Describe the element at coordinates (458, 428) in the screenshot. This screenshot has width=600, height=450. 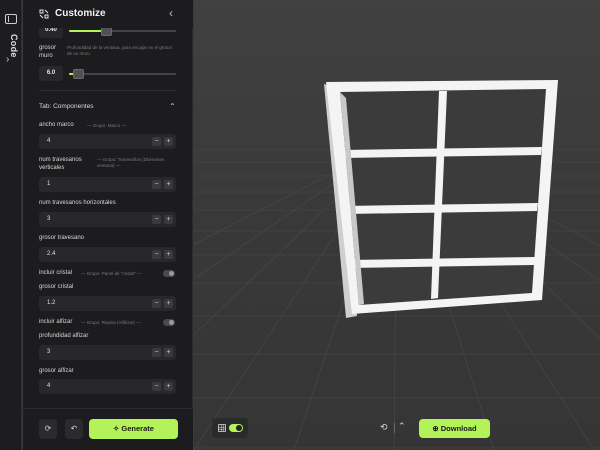
I see `download-label: Download` at that location.